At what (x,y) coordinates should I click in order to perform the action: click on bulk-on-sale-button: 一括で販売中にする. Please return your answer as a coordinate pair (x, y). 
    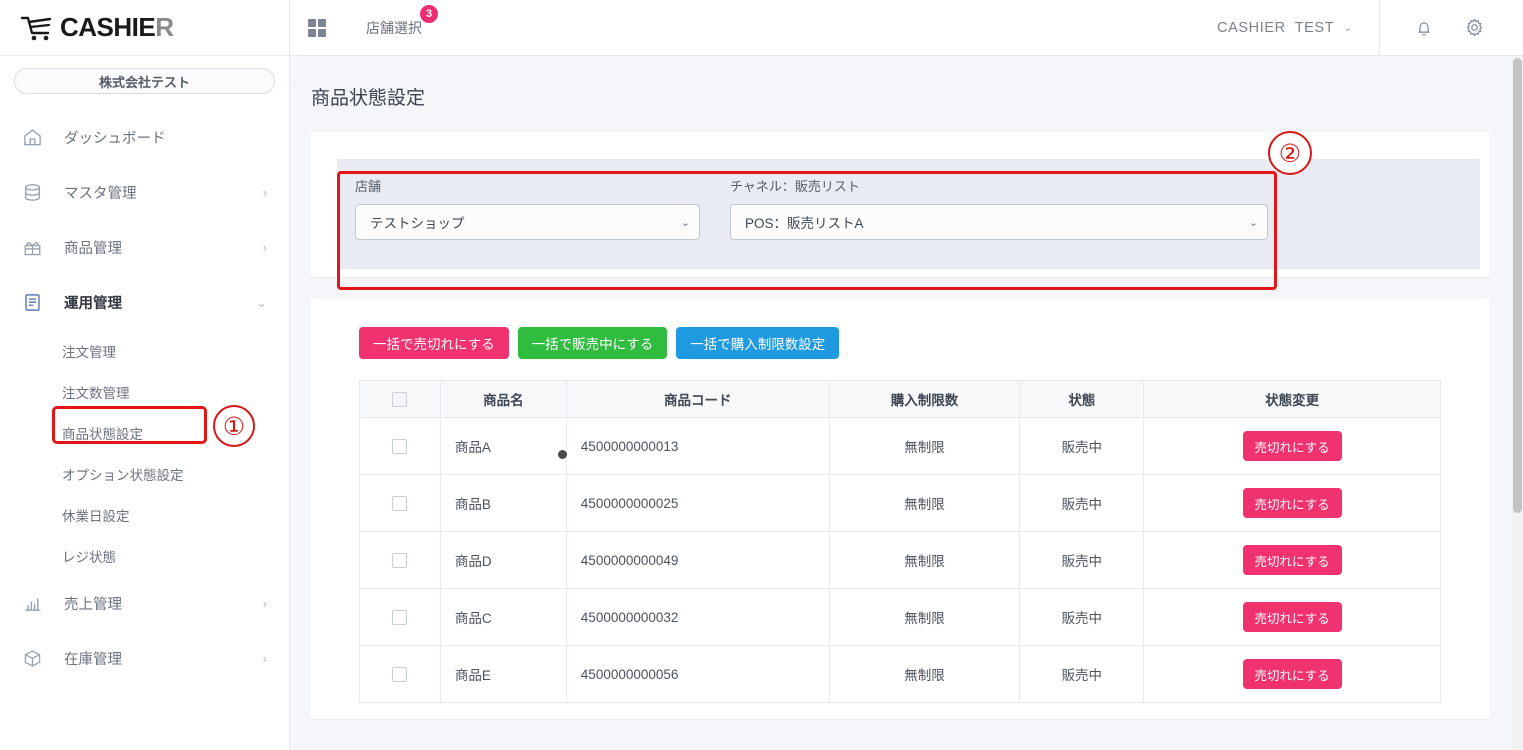
    Looking at the image, I should click on (592, 343).